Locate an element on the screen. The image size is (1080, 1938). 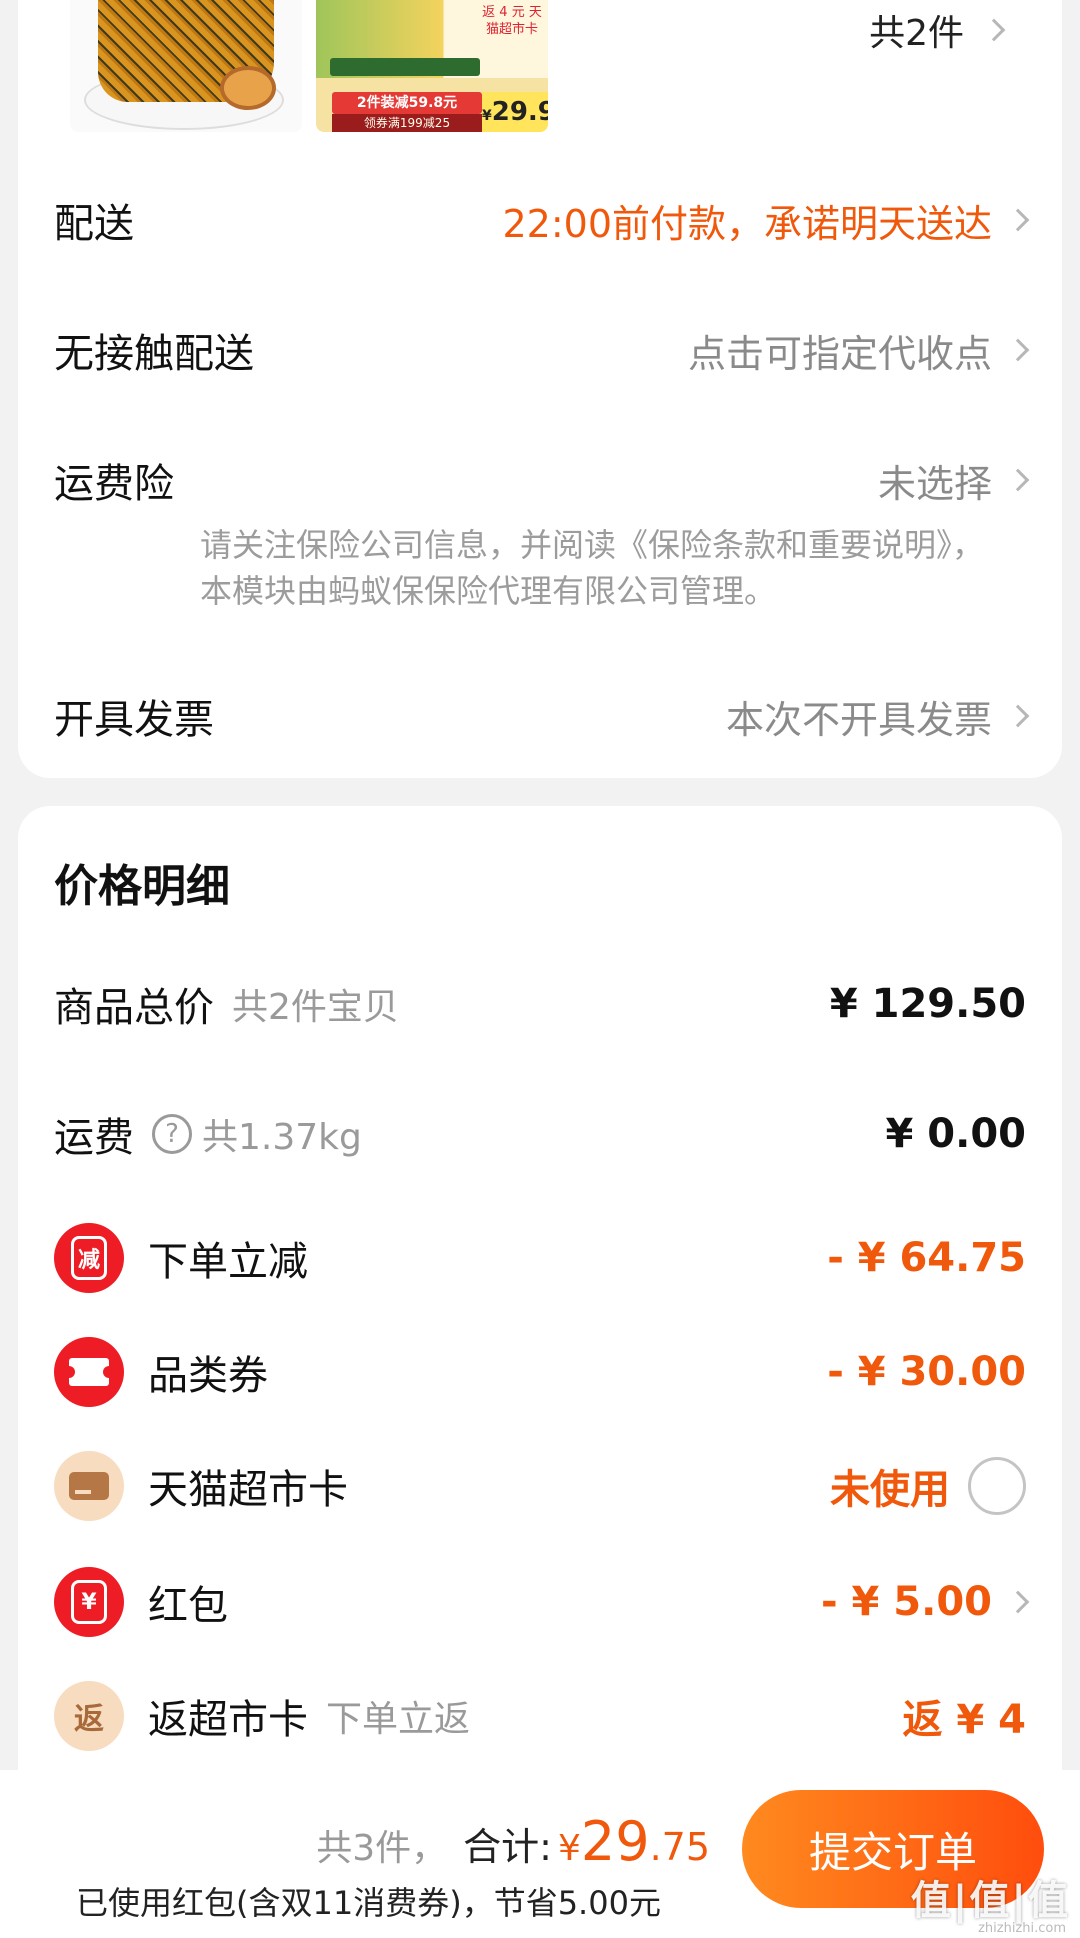
cashback-card-label-group: 返 返超市卡 下单立返 is located at coordinates (262, 1716).